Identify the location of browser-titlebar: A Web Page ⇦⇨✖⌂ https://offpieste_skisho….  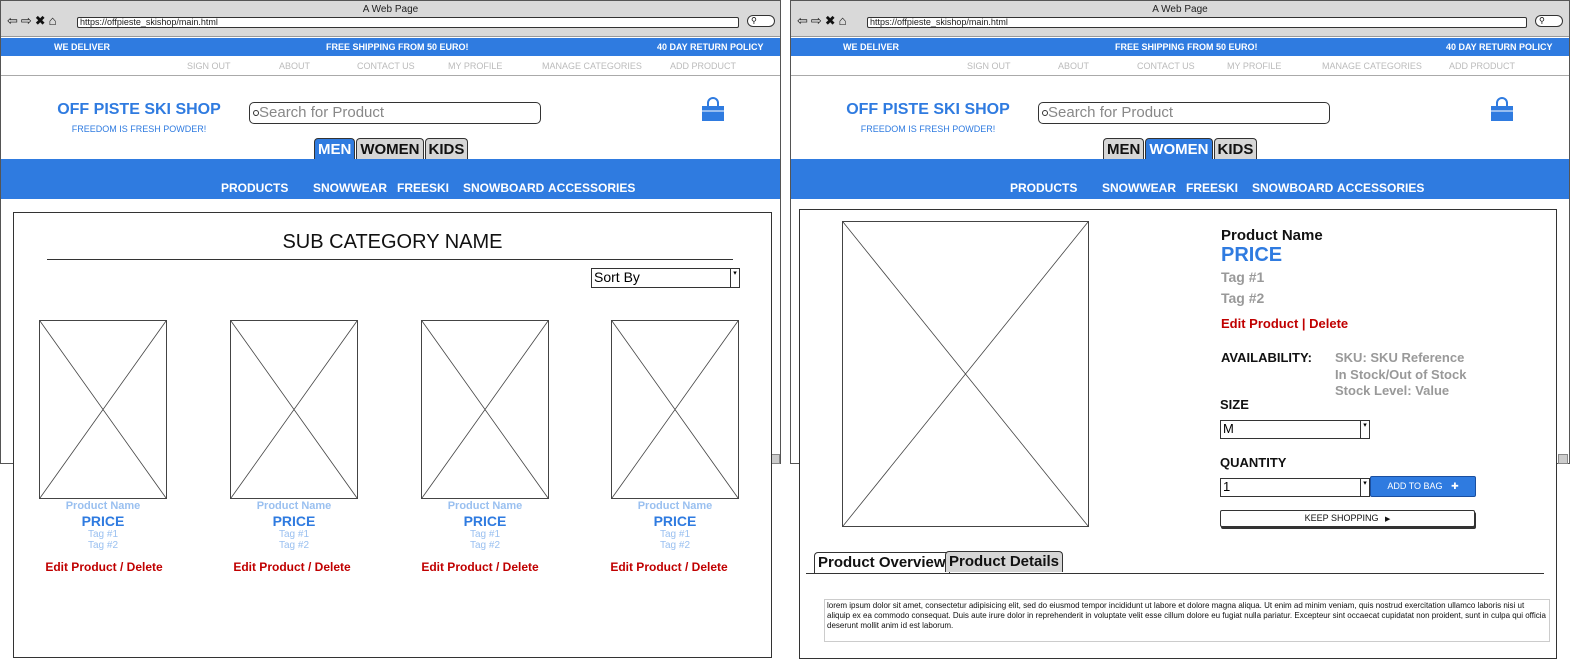
(1180, 19).